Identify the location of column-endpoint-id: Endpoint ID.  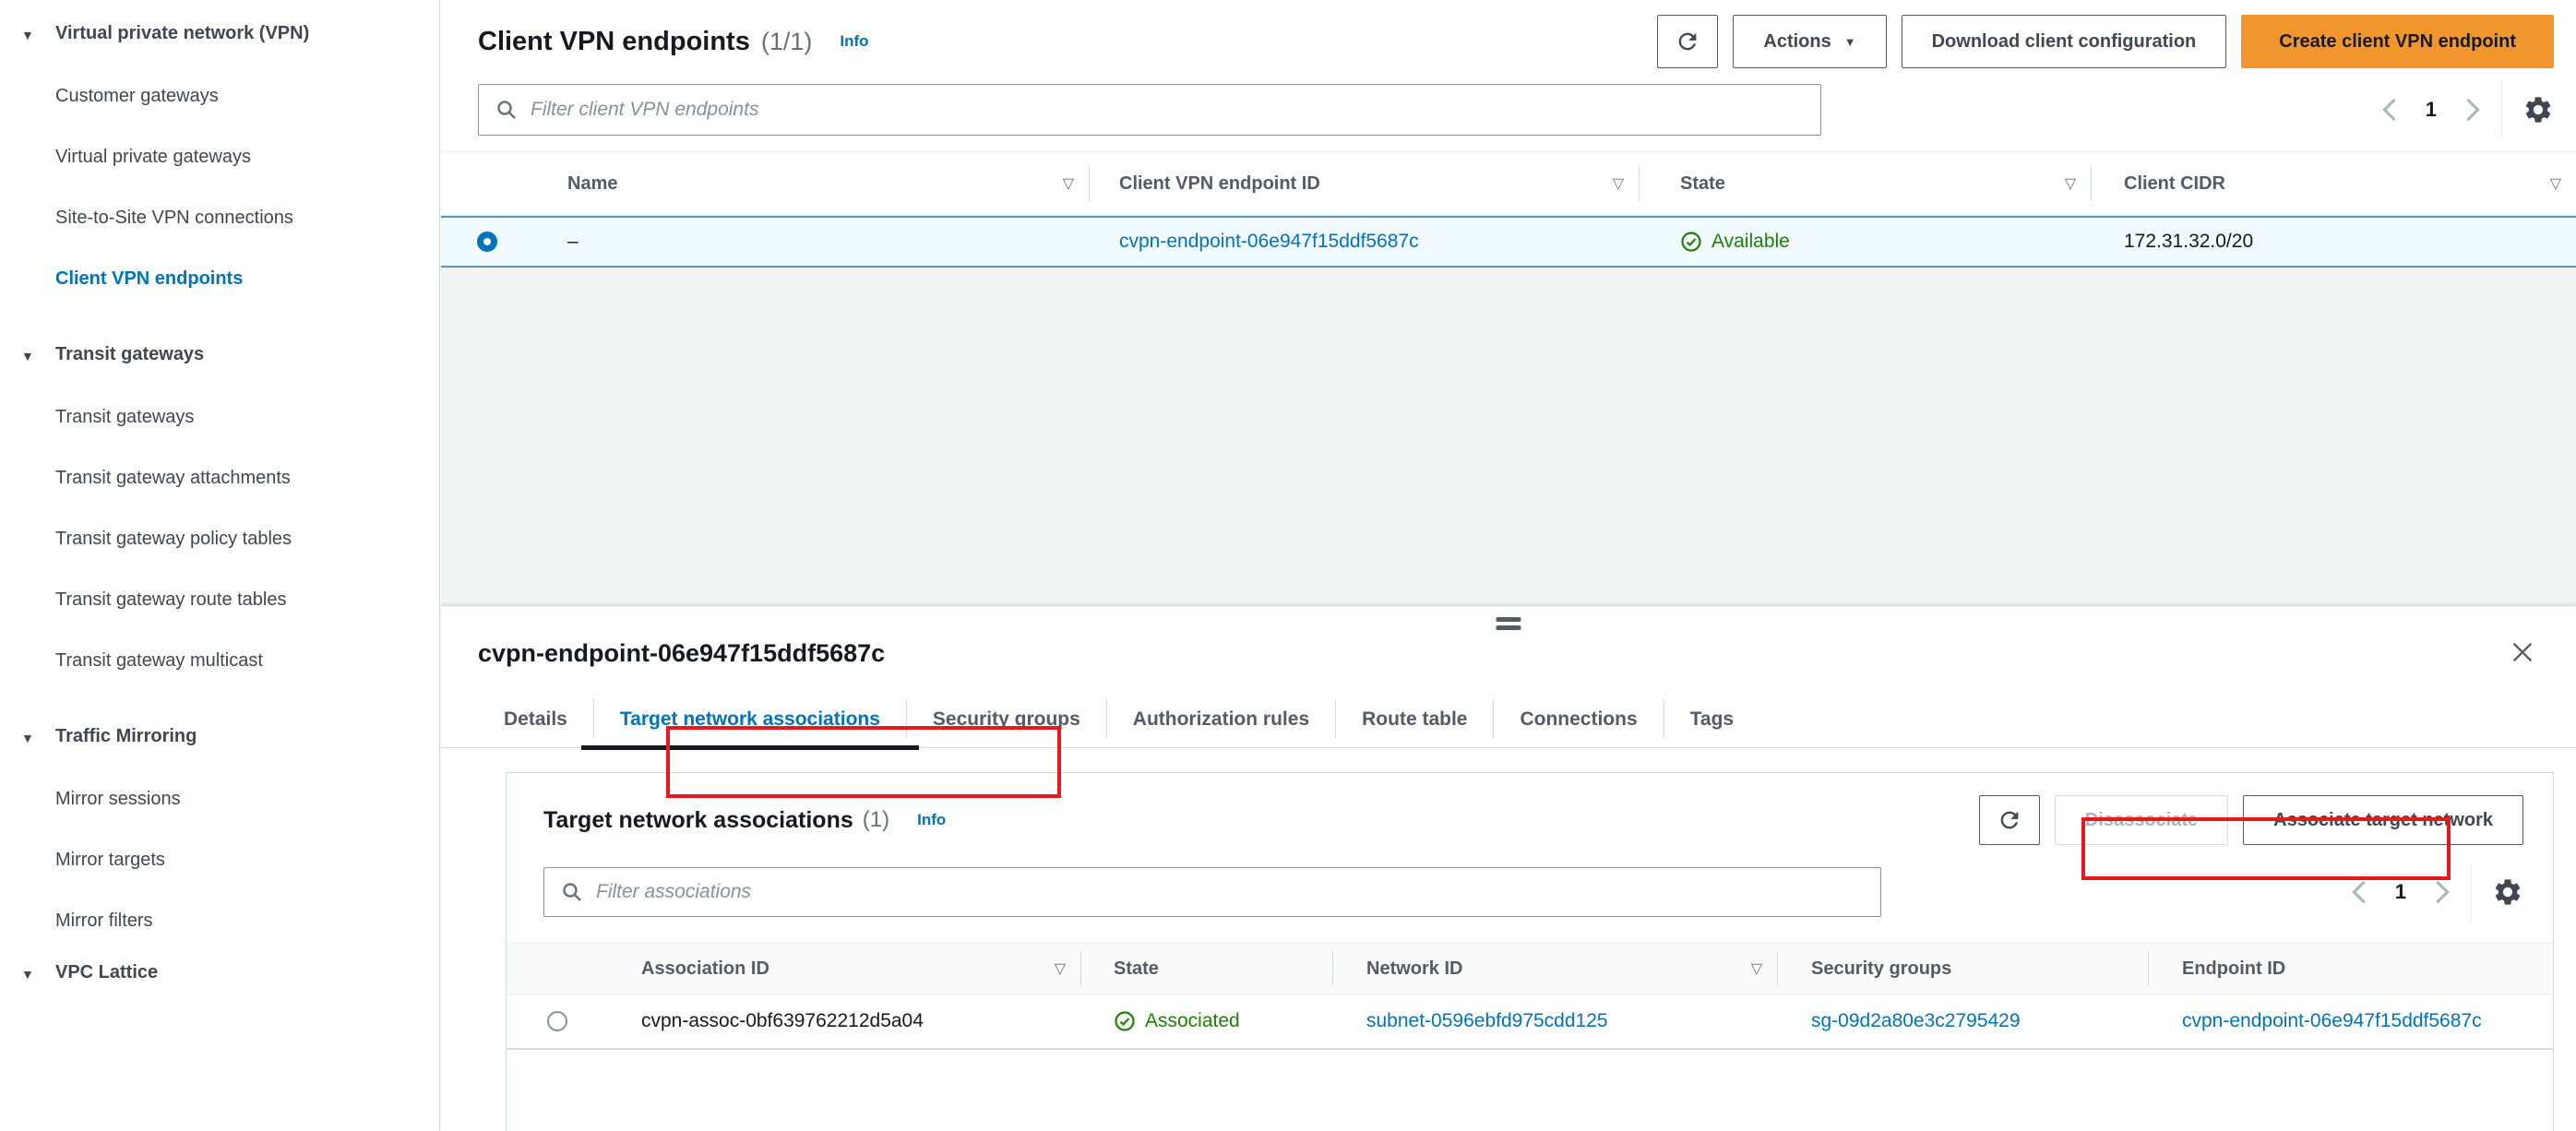
(2233, 969).